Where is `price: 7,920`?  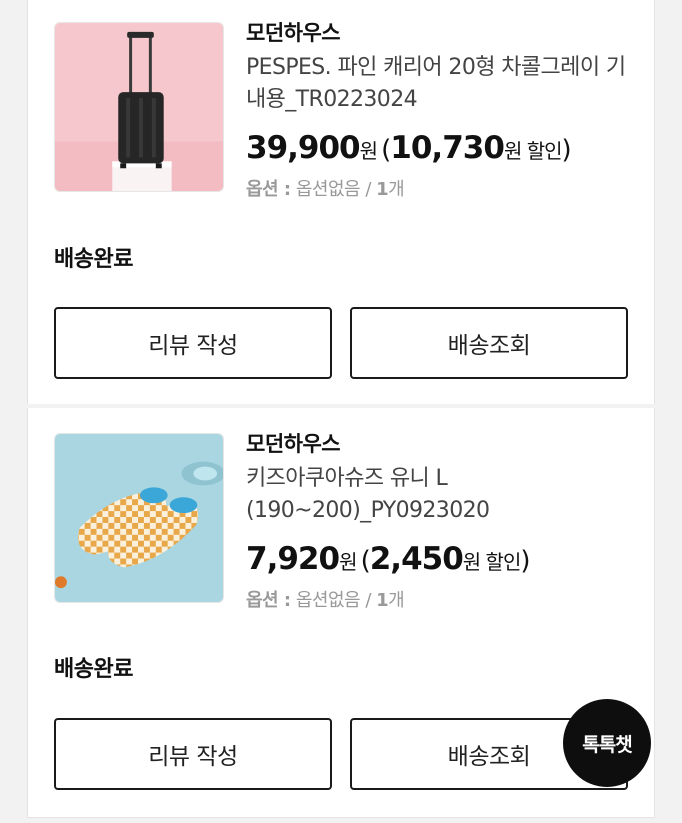 price: 7,920 is located at coordinates (293, 559).